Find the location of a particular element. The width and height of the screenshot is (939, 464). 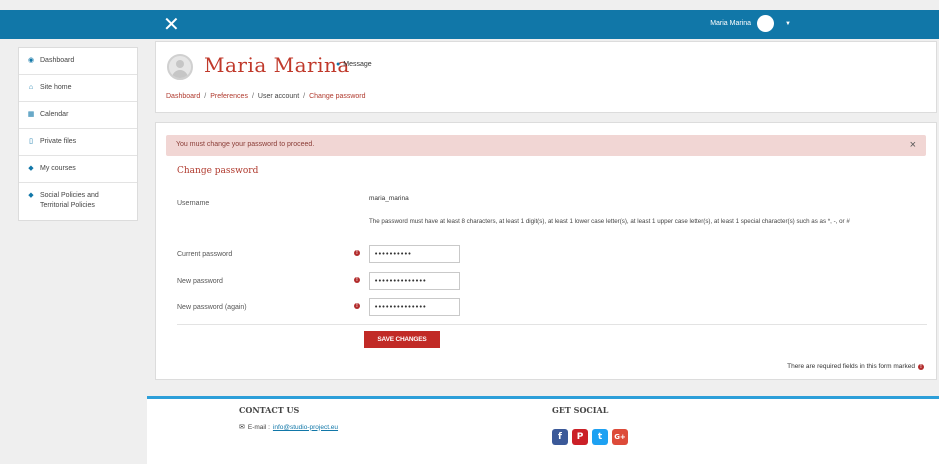

message-button: ● Message is located at coordinates (354, 64).